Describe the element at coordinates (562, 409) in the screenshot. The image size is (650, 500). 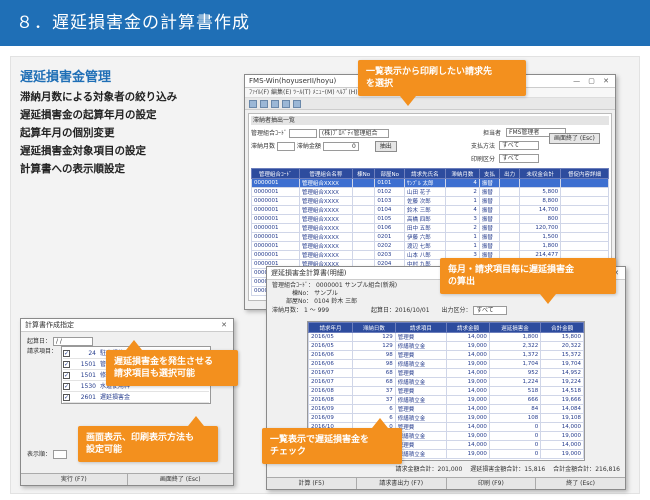
I see `table-cell: 14,084` at that location.